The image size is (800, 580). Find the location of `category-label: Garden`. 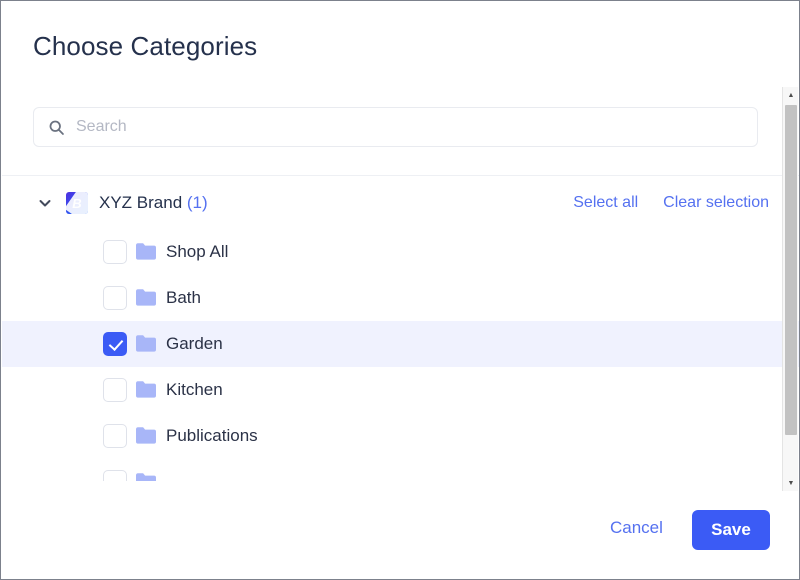

category-label: Garden is located at coordinates (194, 343).